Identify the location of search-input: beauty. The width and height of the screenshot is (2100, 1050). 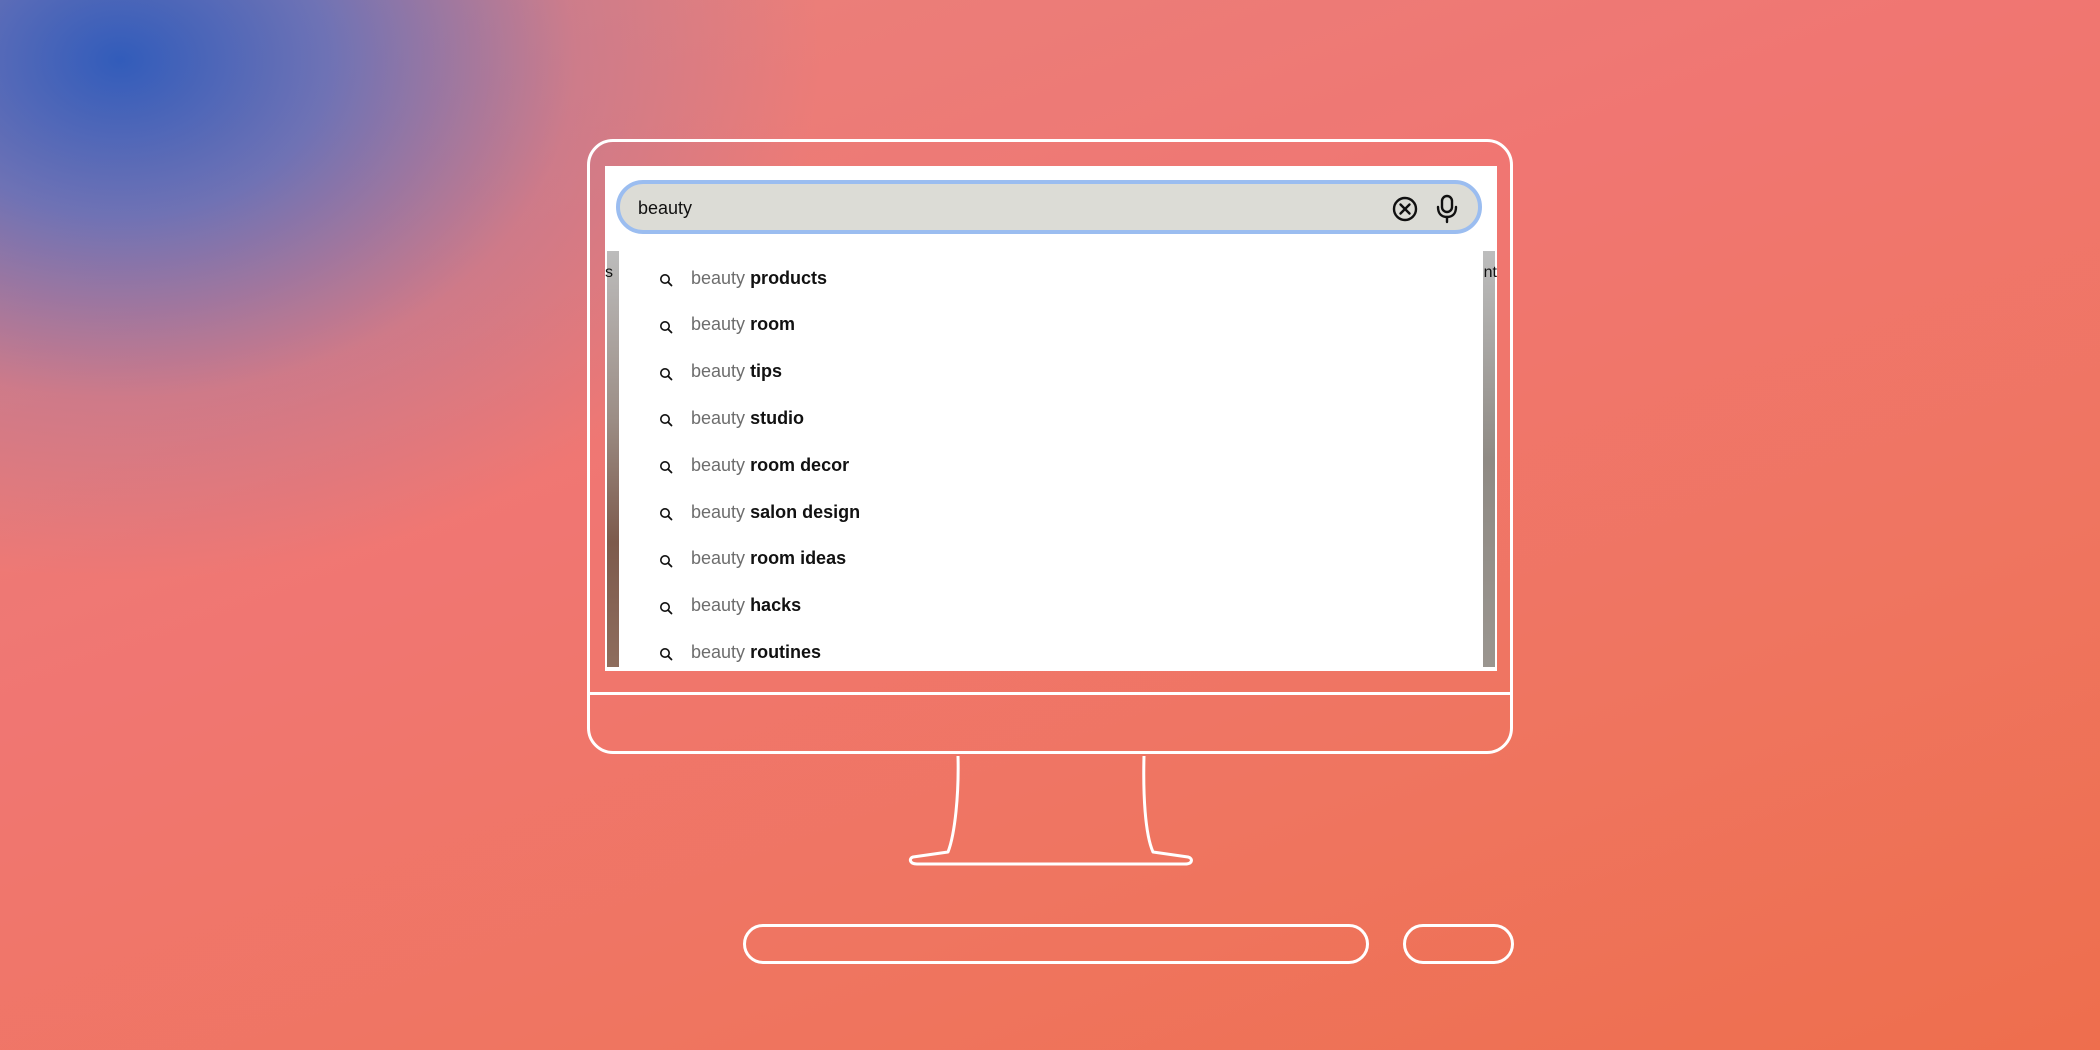
(665, 208).